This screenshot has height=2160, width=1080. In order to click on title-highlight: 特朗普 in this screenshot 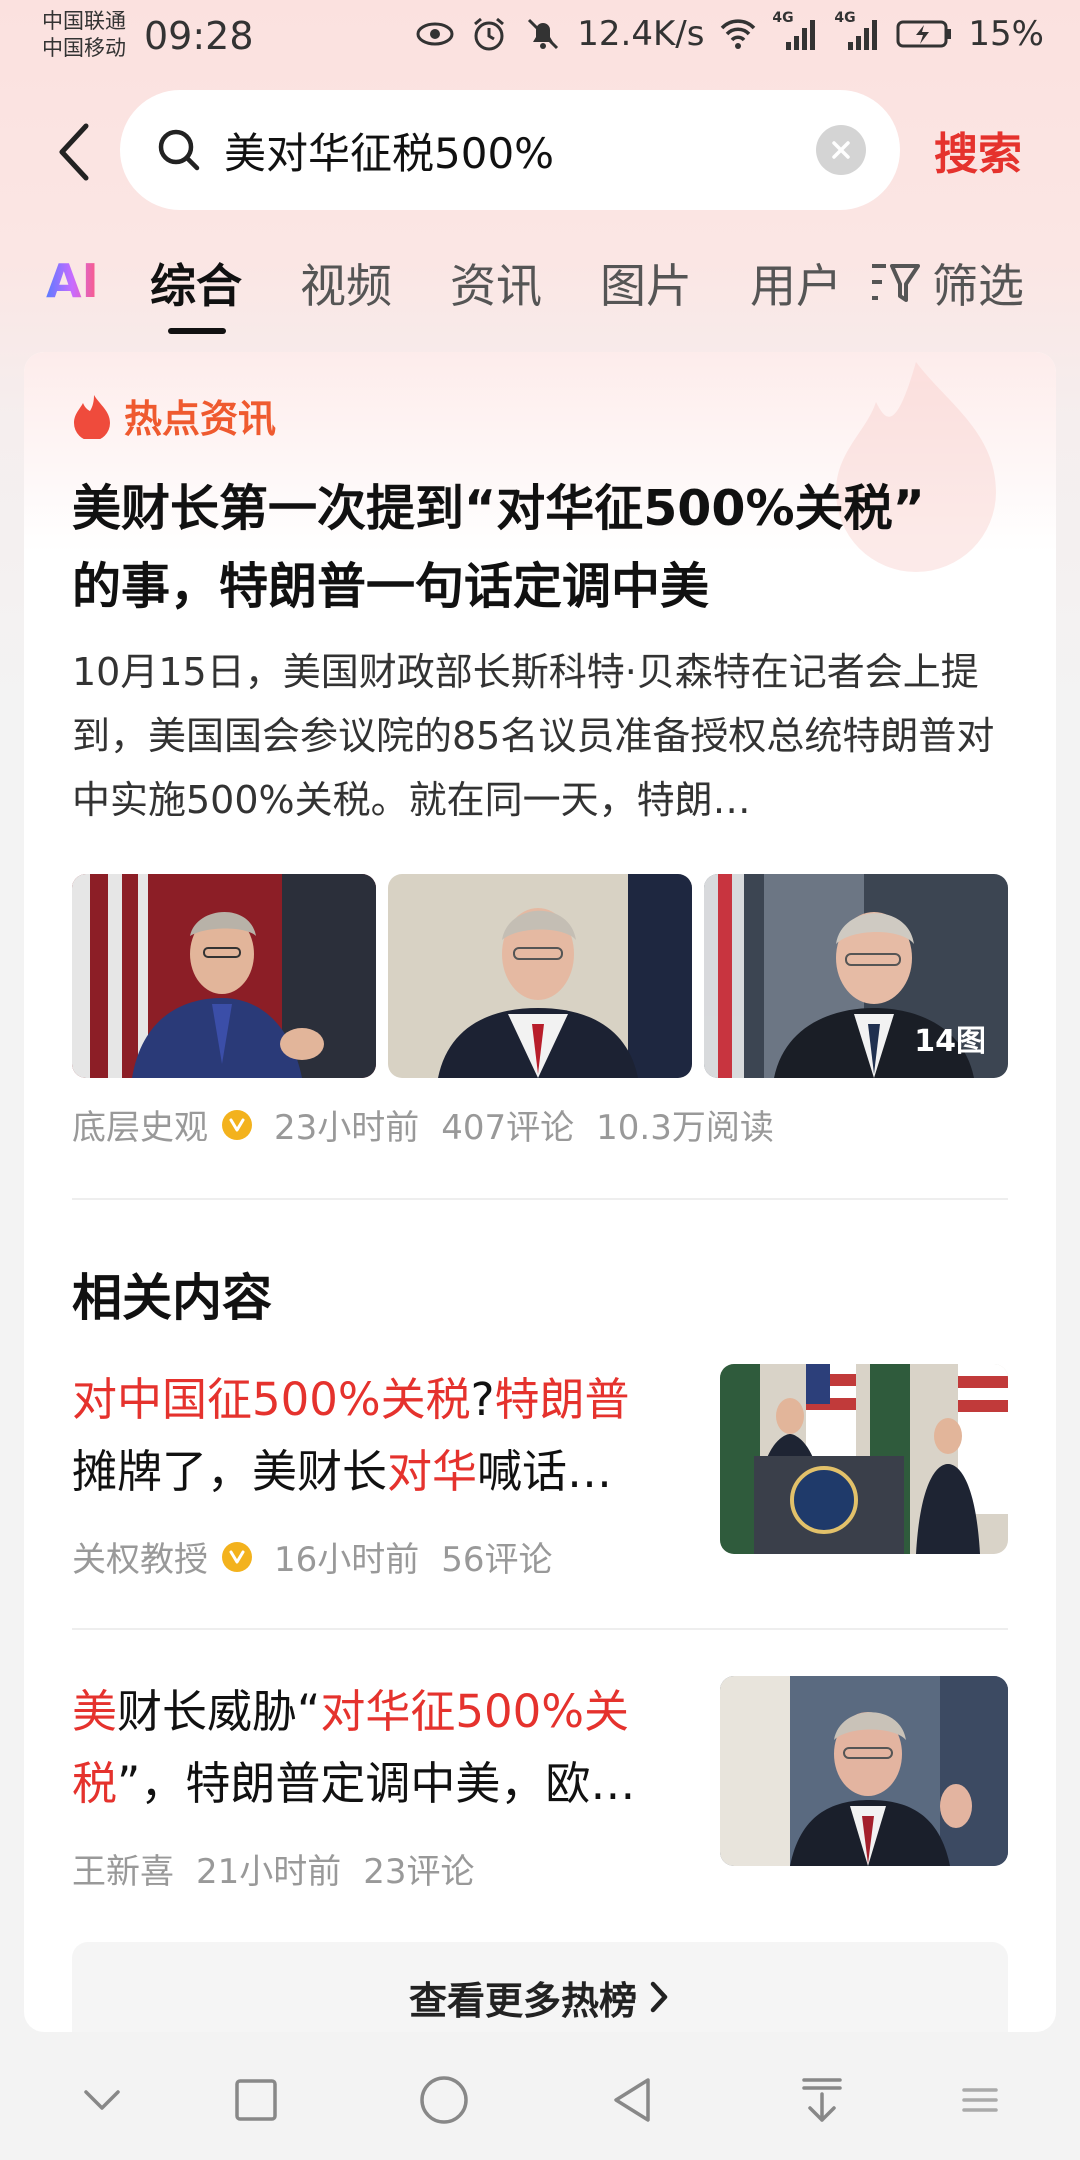, I will do `click(562, 1399)`.